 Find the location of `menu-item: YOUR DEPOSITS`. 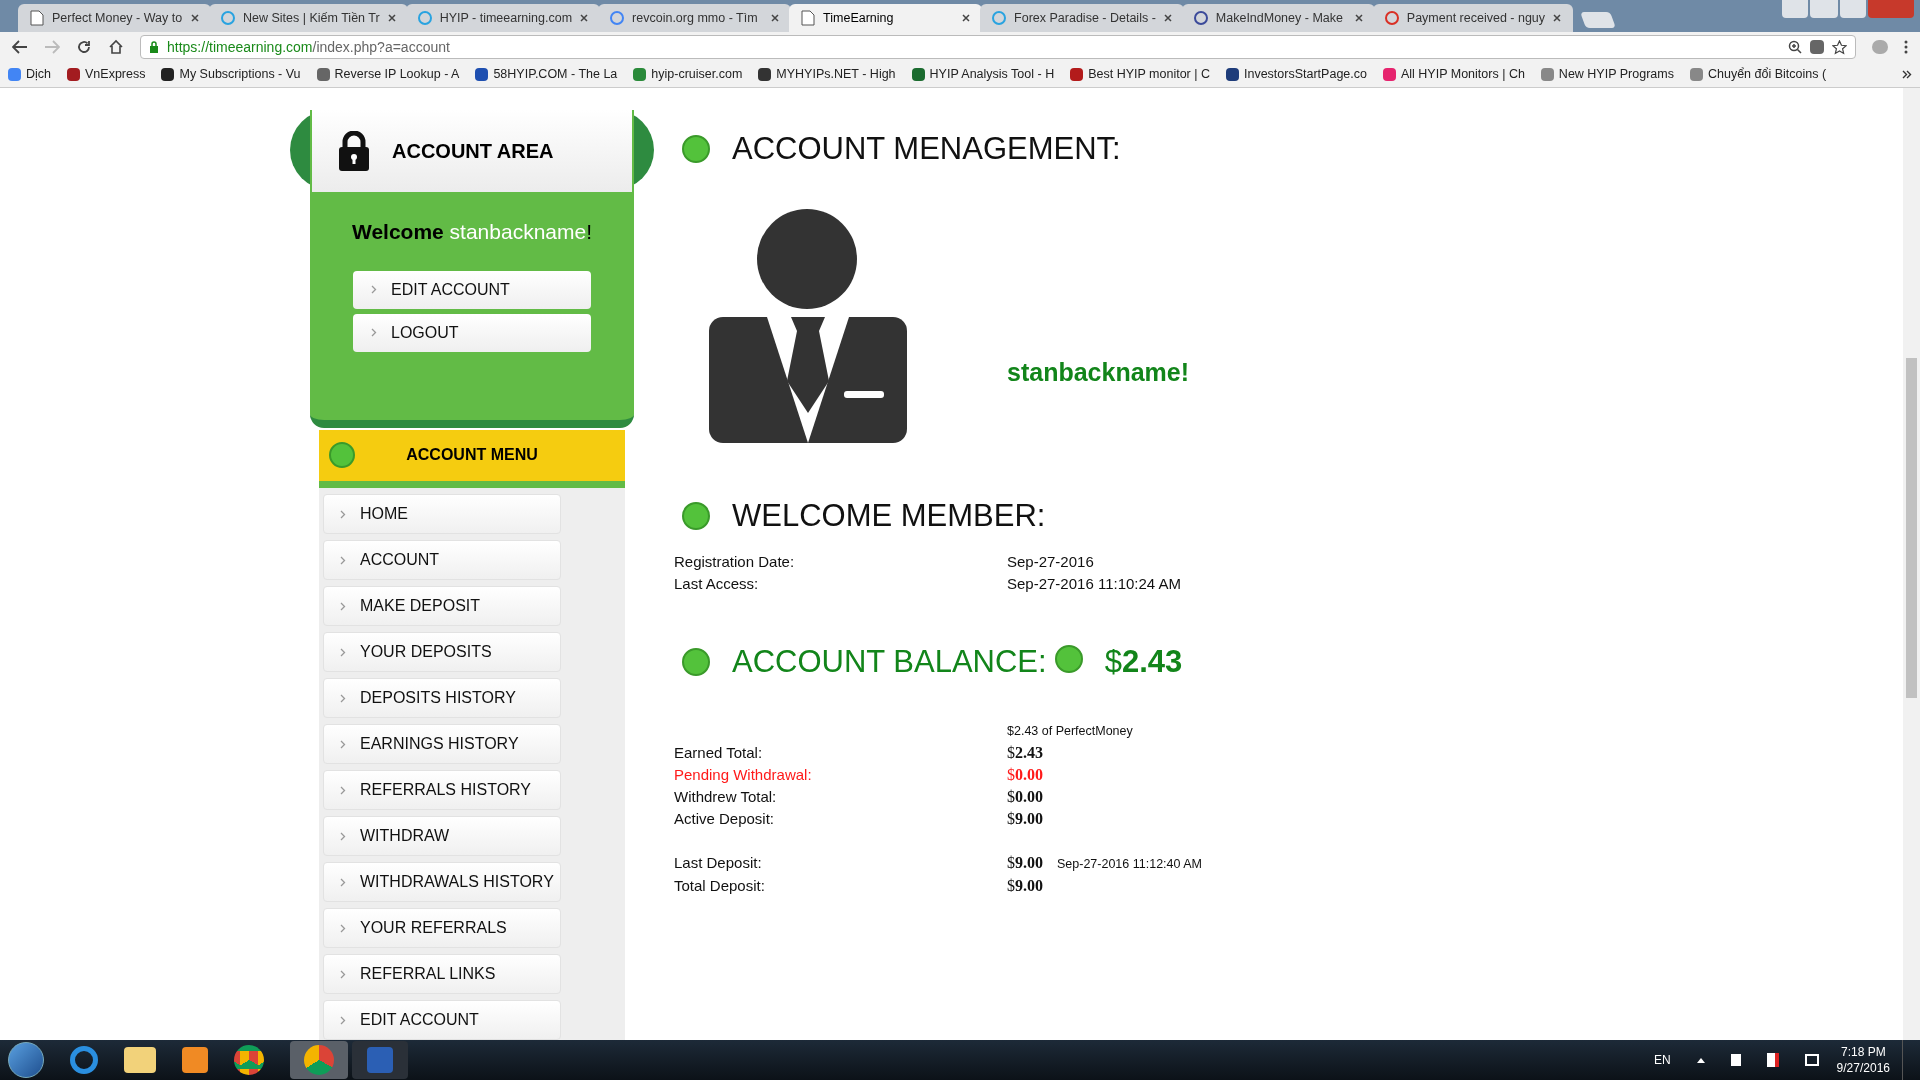

menu-item: YOUR DEPOSITS is located at coordinates (442, 652).